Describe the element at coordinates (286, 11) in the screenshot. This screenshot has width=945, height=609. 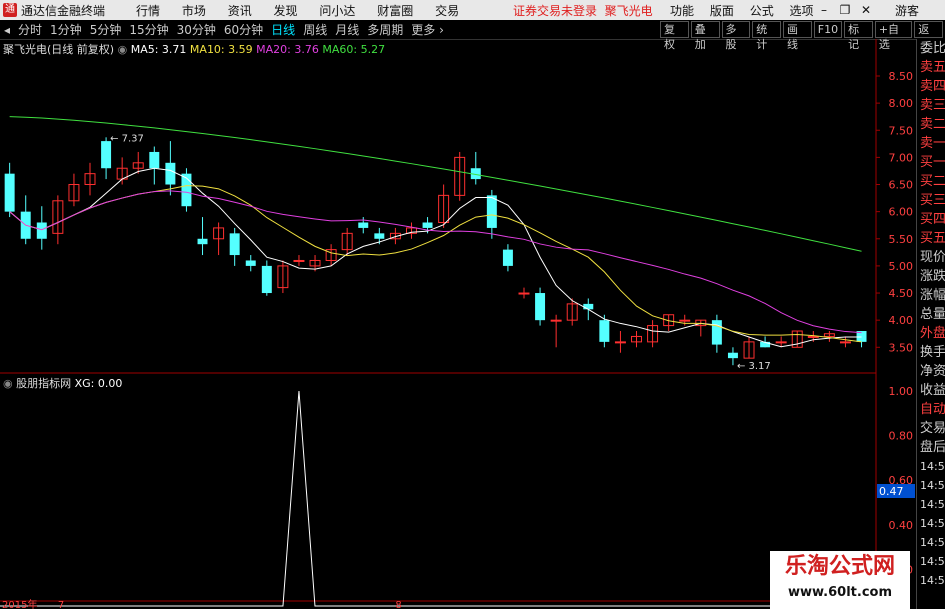
I see `menu-faxian: 发现` at that location.